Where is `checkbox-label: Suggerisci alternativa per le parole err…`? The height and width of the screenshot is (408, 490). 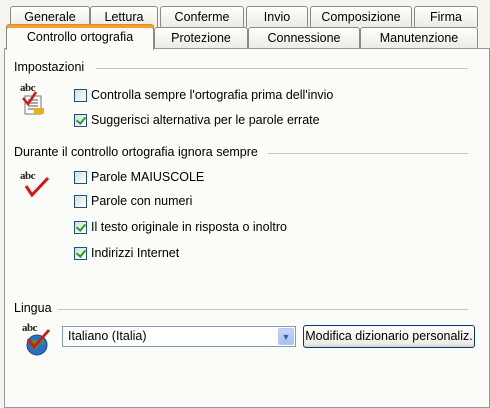 checkbox-label: Suggerisci alternativa per le parole err… is located at coordinates (205, 120).